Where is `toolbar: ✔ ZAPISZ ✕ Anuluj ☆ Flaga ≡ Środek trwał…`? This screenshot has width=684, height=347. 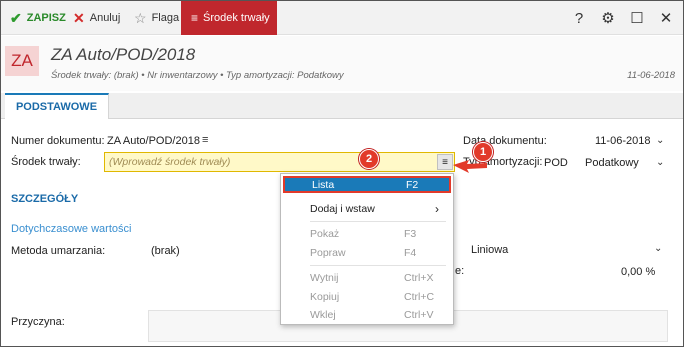 toolbar: ✔ ZAPISZ ✕ Anuluj ☆ Flaga ≡ Środek trwał… is located at coordinates (342, 18).